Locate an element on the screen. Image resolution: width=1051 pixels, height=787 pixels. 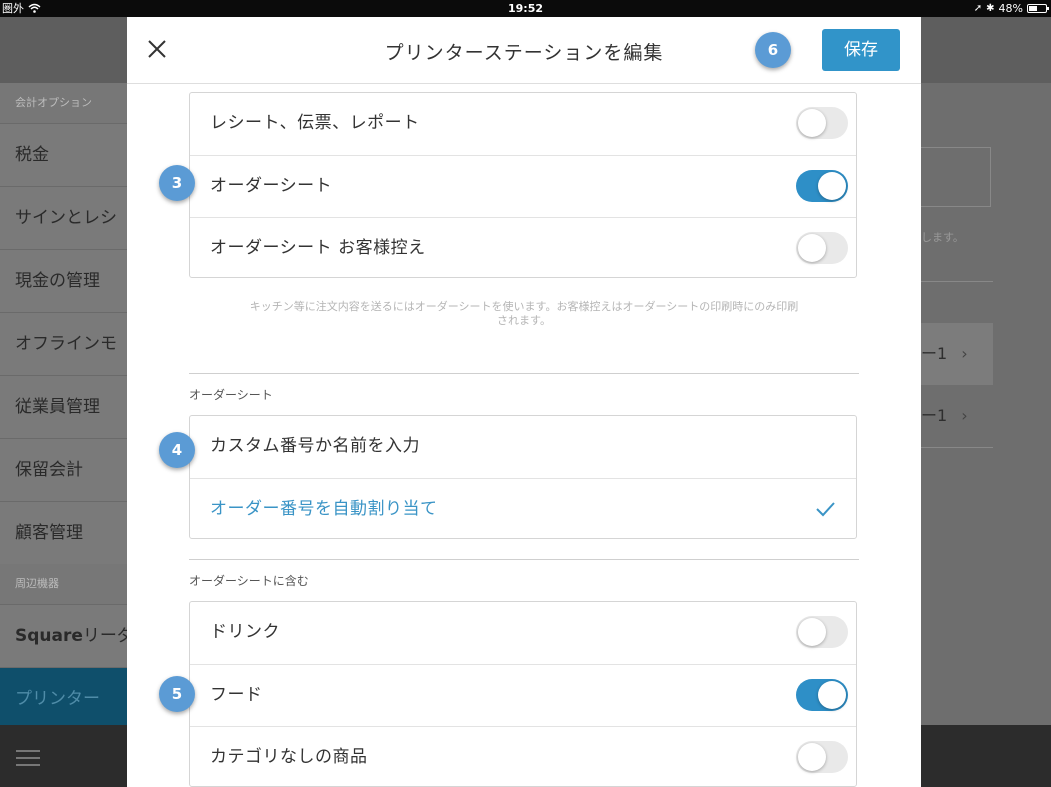
list-item: オーダー番号を自動割り当て is located at coordinates (523, 509).